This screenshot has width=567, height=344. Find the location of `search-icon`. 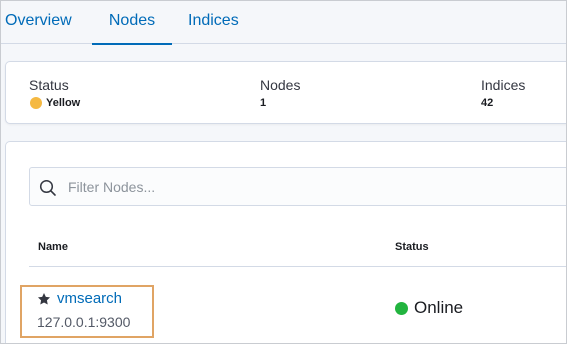

search-icon is located at coordinates (47, 187).